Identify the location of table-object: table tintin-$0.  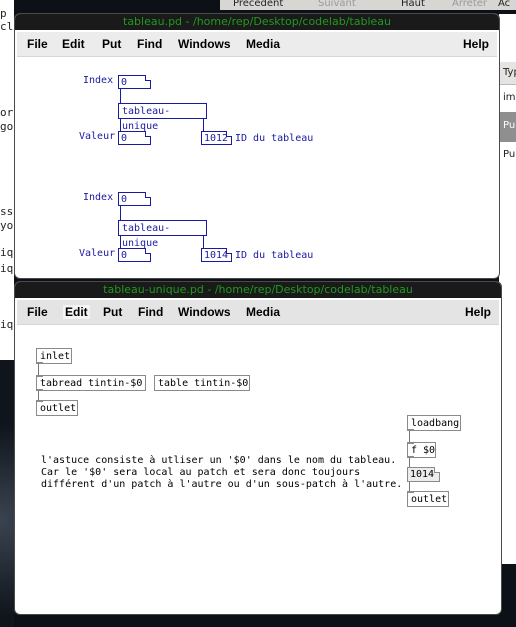
(202, 383).